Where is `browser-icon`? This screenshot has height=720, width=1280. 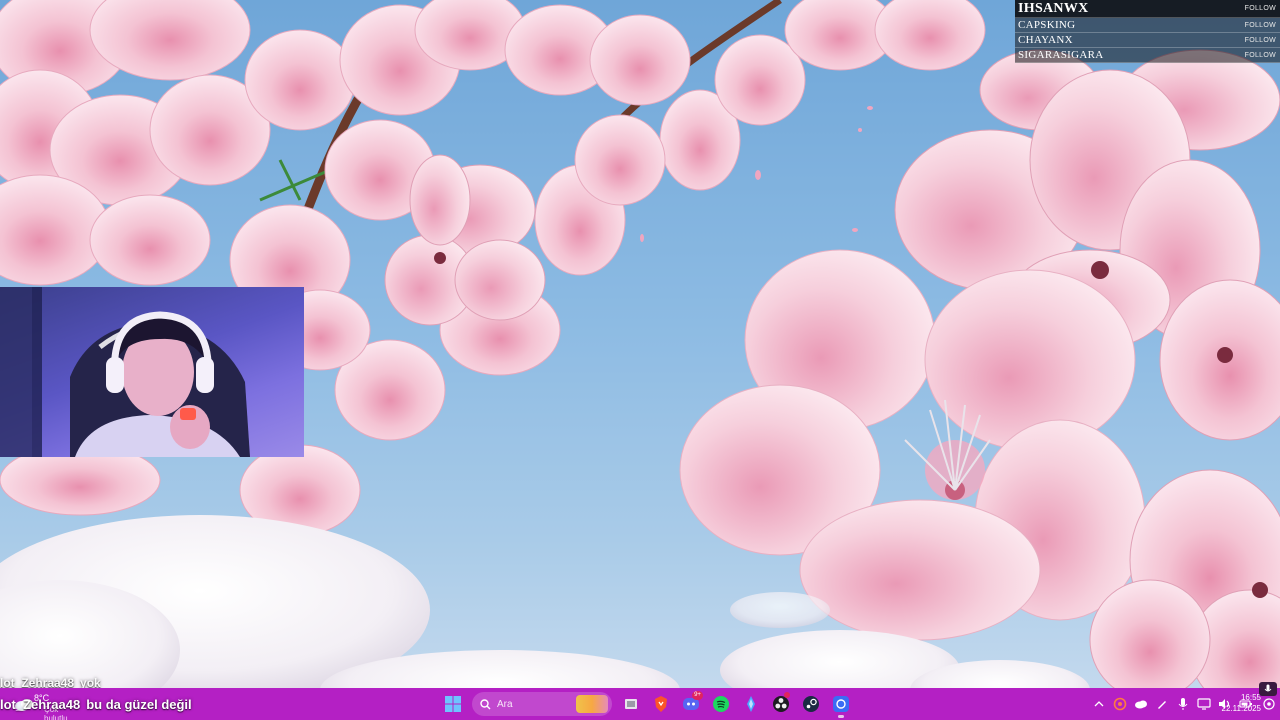
browser-icon is located at coordinates (841, 704).